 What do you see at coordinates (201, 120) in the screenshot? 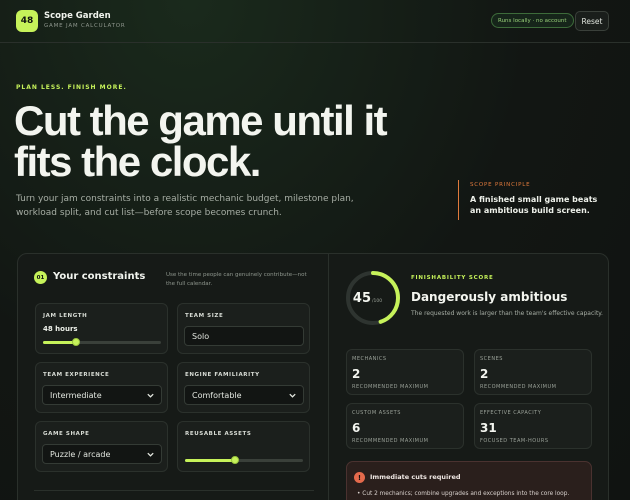
I see `hero-headline-line1: Cut the game until it` at bounding box center [201, 120].